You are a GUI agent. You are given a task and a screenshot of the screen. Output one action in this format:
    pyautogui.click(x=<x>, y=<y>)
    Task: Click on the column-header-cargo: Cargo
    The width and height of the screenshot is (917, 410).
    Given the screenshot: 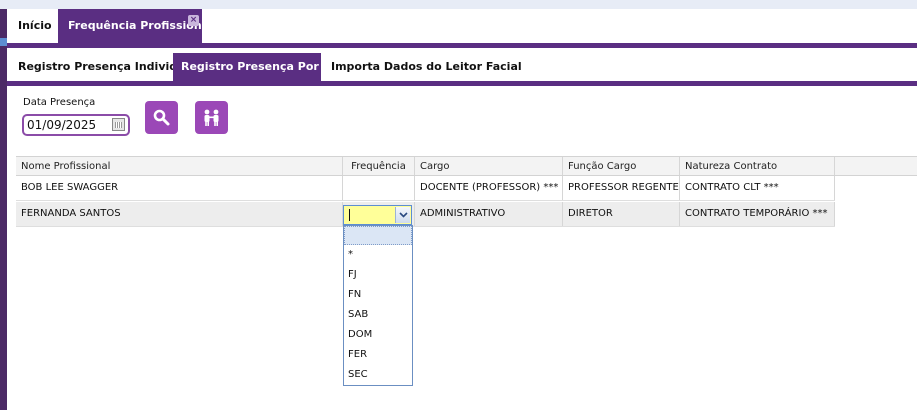 What is the action you would take?
    pyautogui.click(x=489, y=166)
    